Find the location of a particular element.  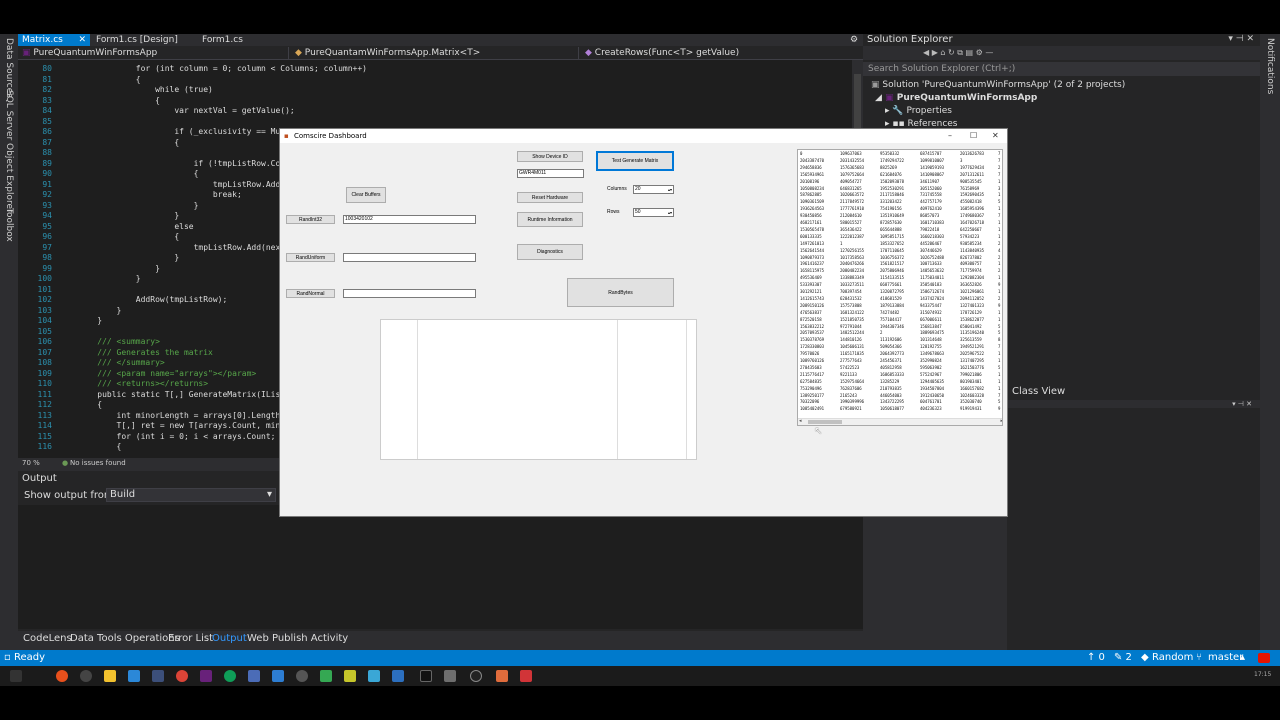

randint32-output: 1003420102 is located at coordinates (409, 219).